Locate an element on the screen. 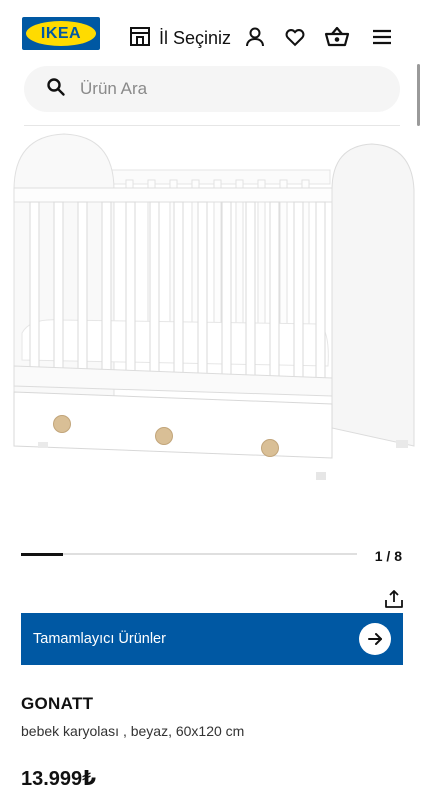  share-icon is located at coordinates (394, 601).